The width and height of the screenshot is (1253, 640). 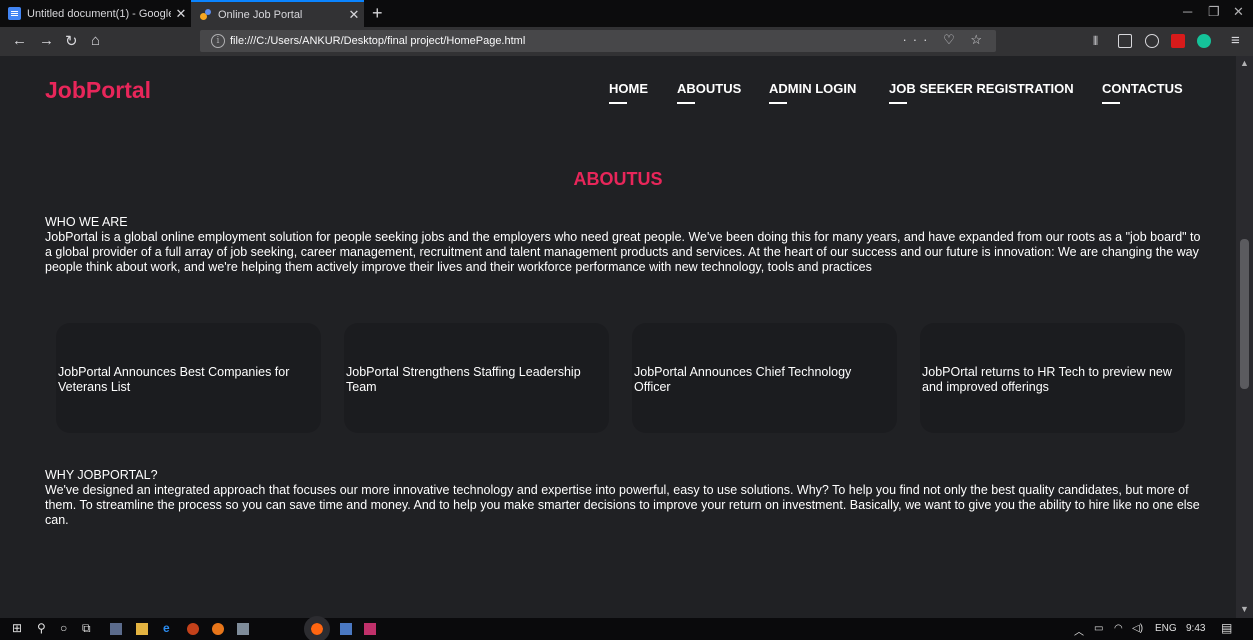 What do you see at coordinates (317, 628) in the screenshot?
I see `firefox-icon` at bounding box center [317, 628].